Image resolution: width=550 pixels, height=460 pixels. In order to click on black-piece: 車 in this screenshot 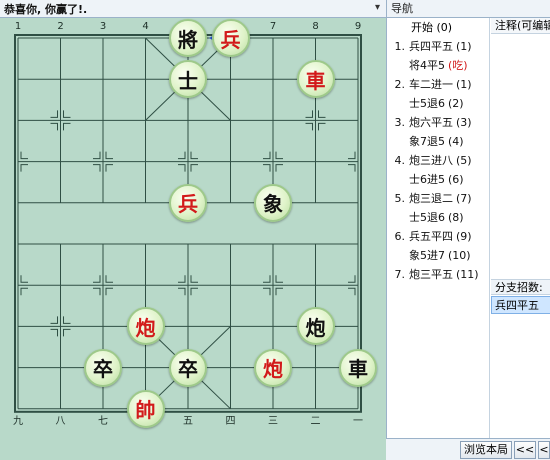, I will do `click(358, 367)`.